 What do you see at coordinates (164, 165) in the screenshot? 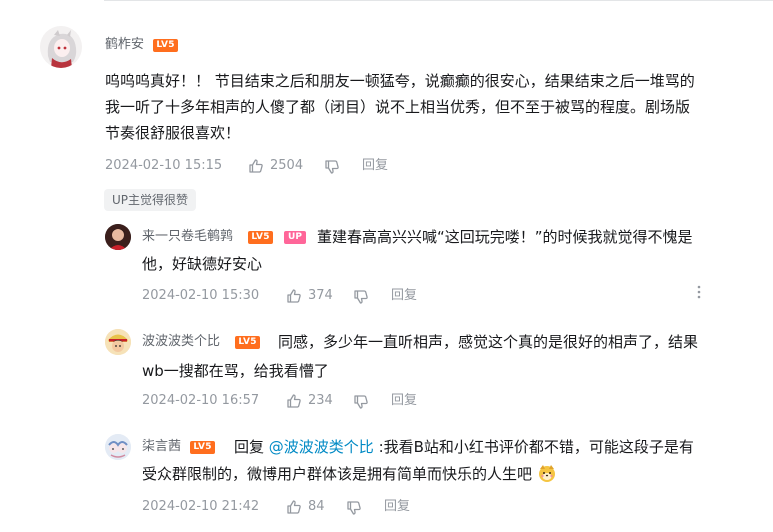
I see `comment-time: 2024-02-10 15:15` at bounding box center [164, 165].